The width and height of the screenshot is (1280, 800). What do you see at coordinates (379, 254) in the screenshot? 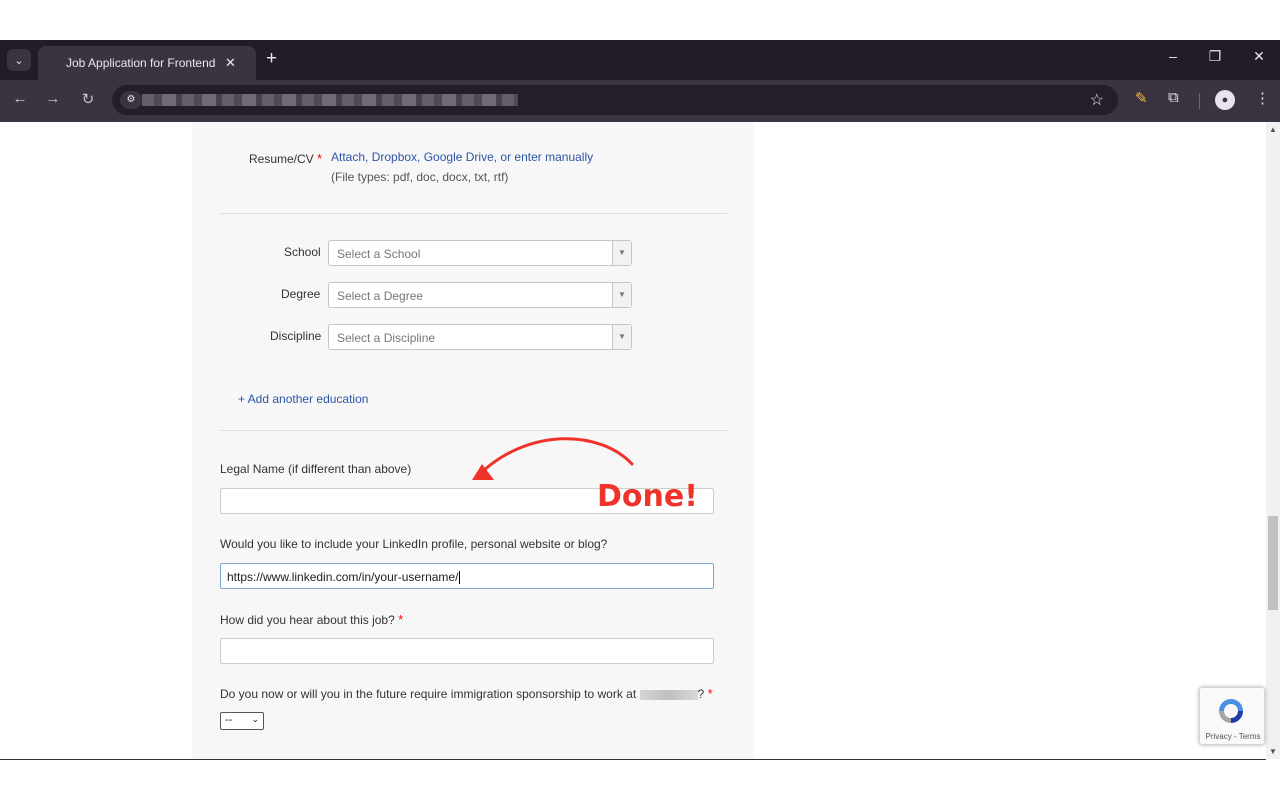
I see `school-select-value: Select a School` at bounding box center [379, 254].